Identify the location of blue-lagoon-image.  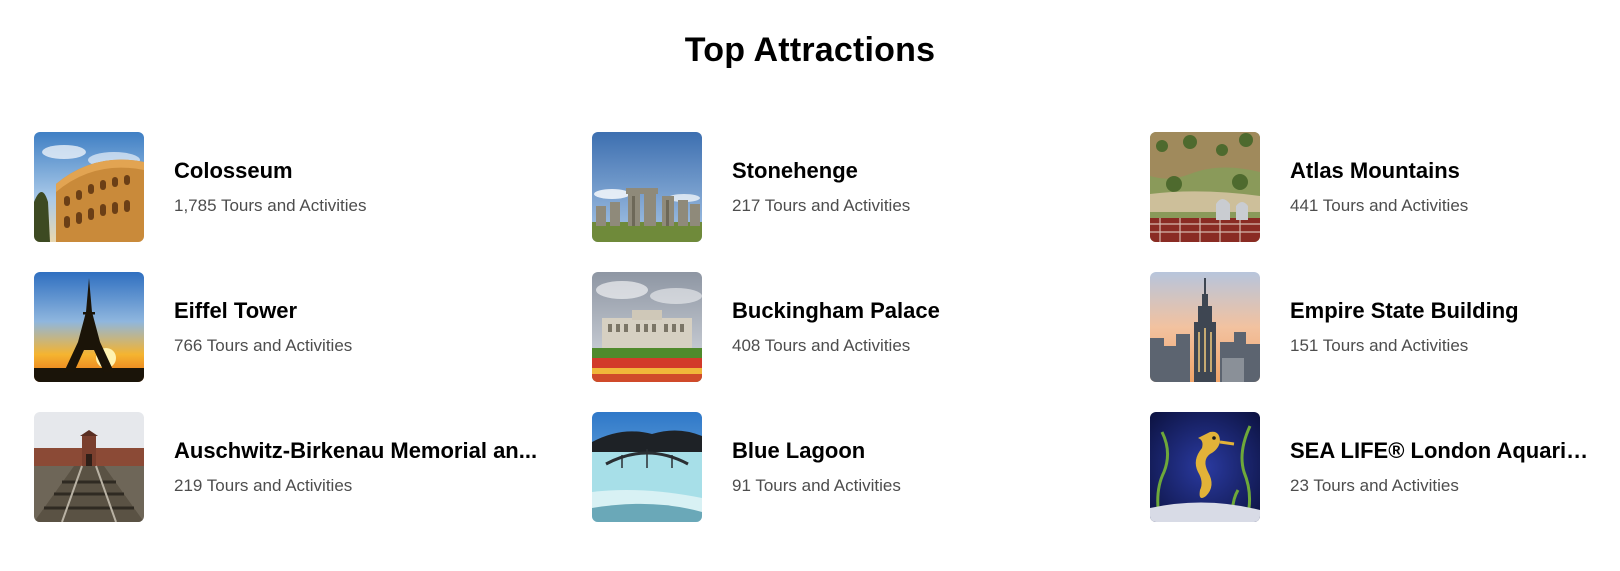
(647, 467).